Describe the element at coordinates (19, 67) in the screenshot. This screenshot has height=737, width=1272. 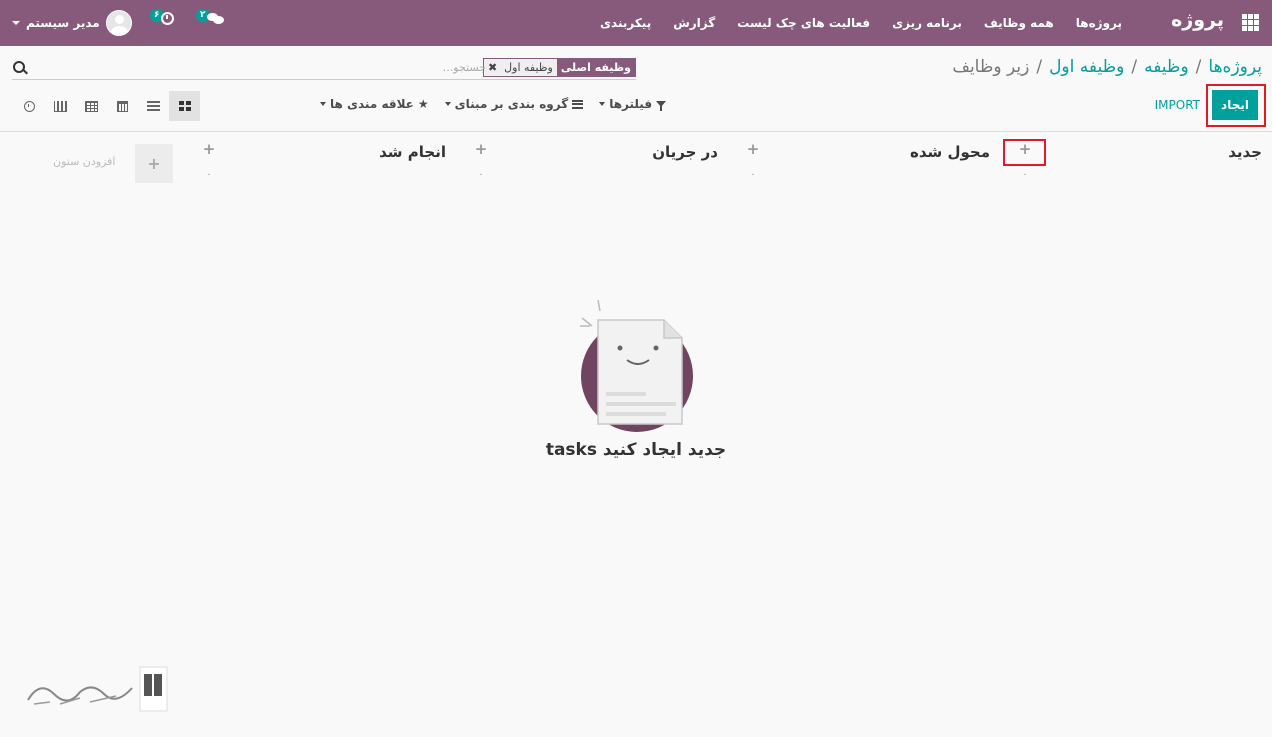
I see `search-icon` at that location.